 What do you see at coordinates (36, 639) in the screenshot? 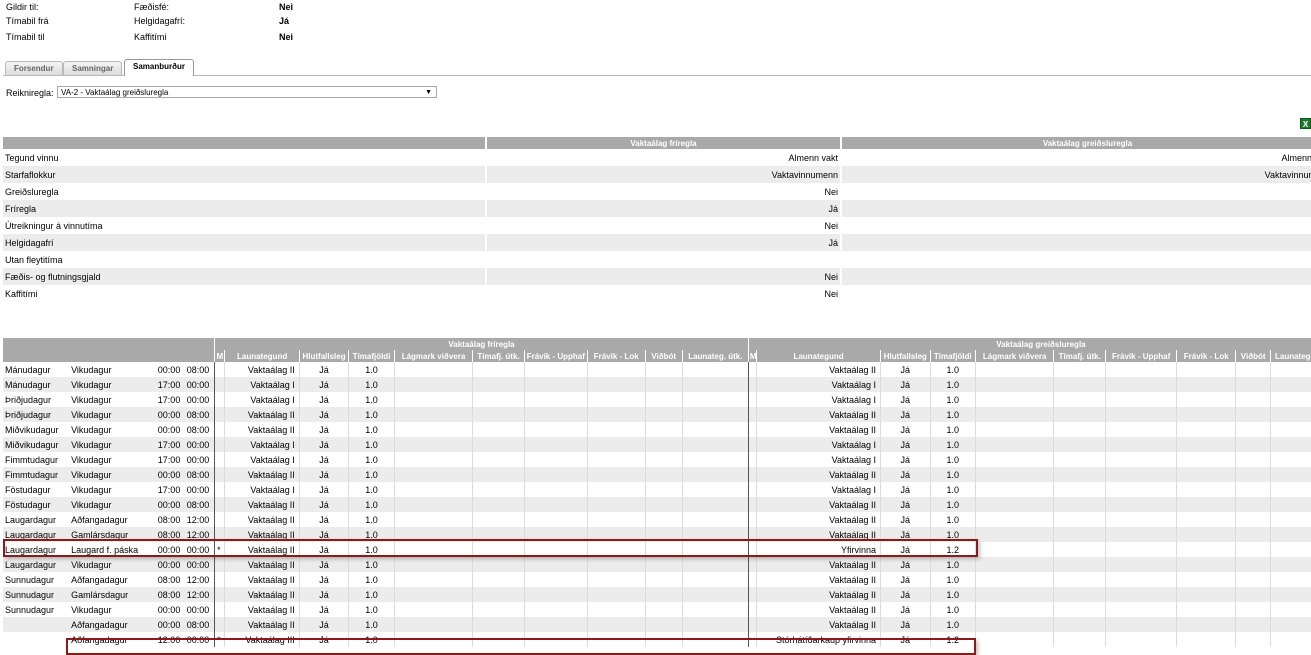
I see `detail-day` at bounding box center [36, 639].